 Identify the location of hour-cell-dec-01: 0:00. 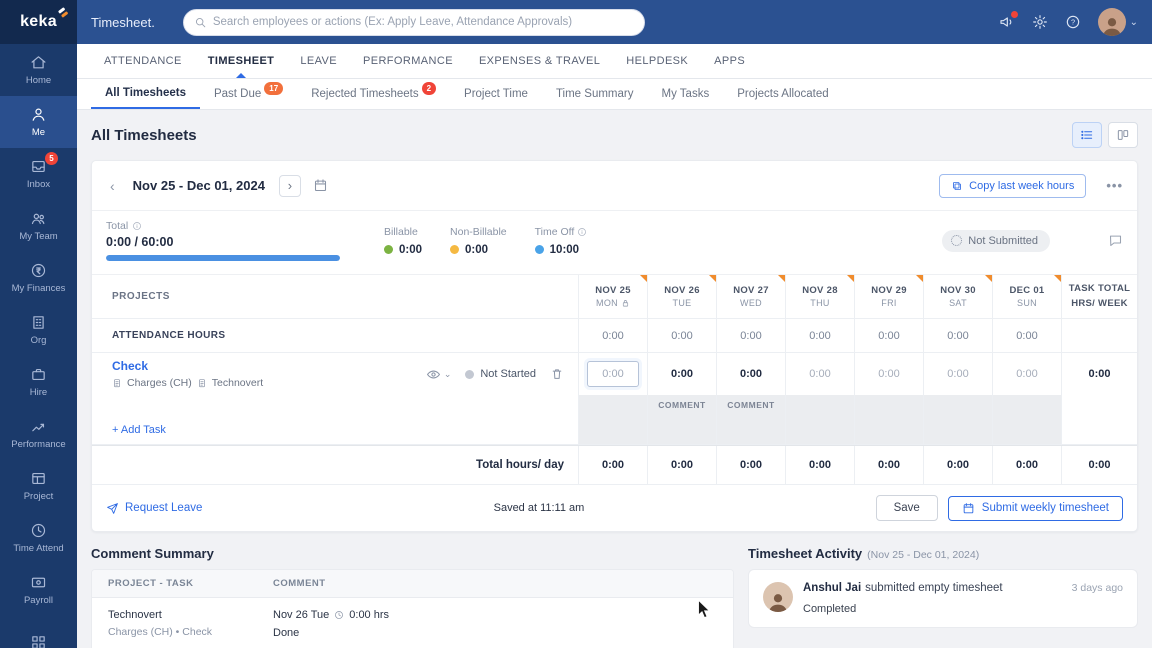
(1026, 374).